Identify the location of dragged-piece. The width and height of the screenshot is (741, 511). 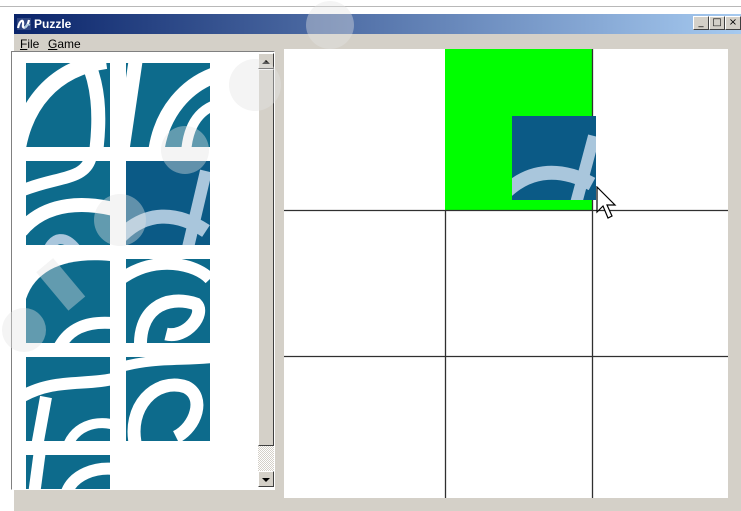
(554, 158).